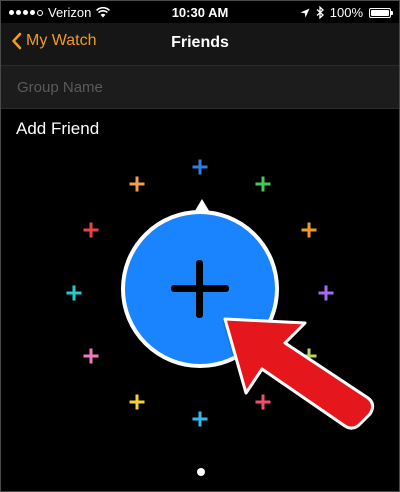 Image resolution: width=400 pixels, height=492 pixels. Describe the element at coordinates (320, 12) in the screenshot. I see `bluetooth-icon` at that location.